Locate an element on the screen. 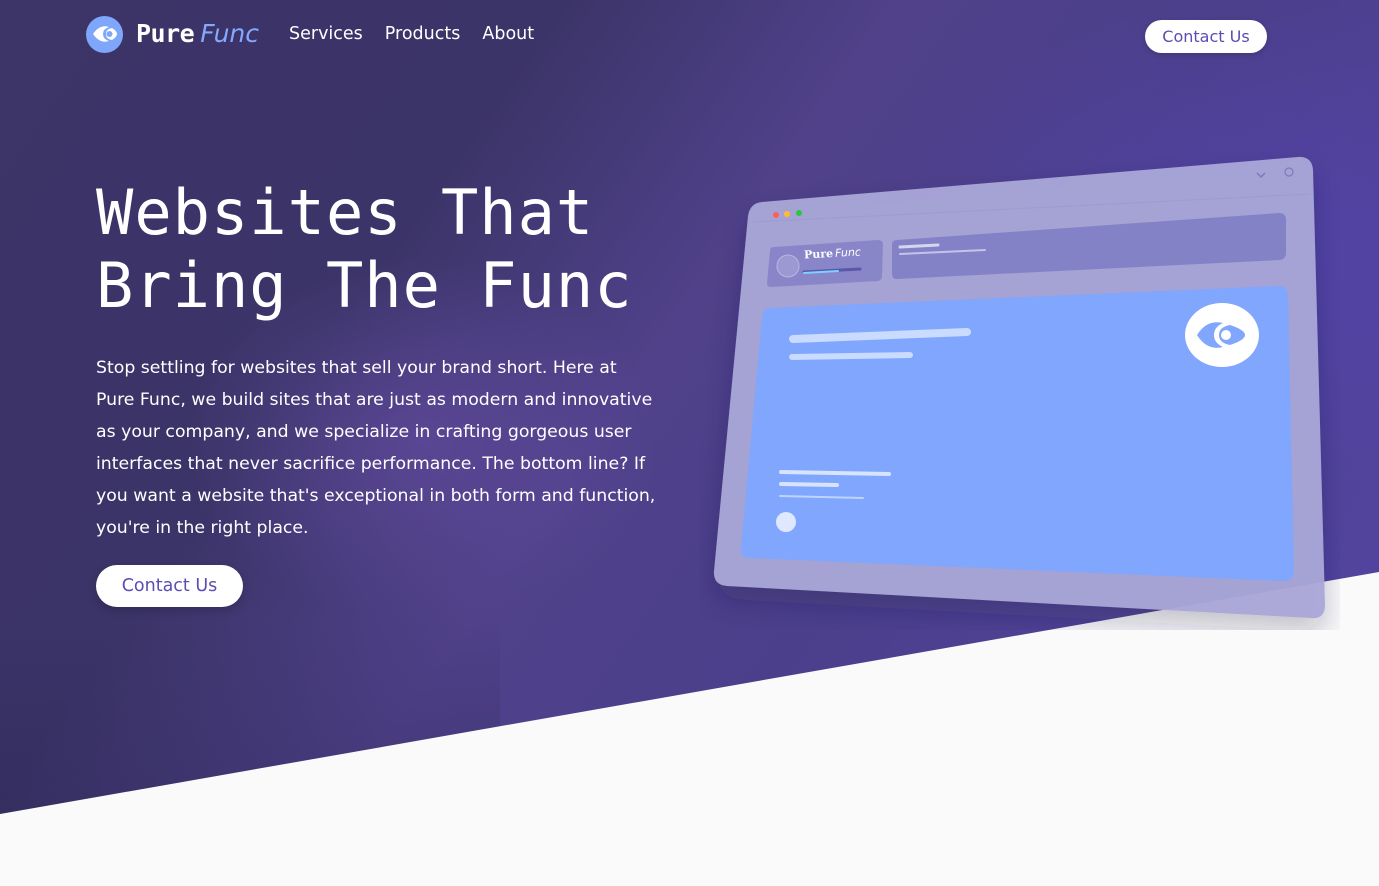 The height and width of the screenshot is (886, 1379). eye-icon is located at coordinates (104, 34).